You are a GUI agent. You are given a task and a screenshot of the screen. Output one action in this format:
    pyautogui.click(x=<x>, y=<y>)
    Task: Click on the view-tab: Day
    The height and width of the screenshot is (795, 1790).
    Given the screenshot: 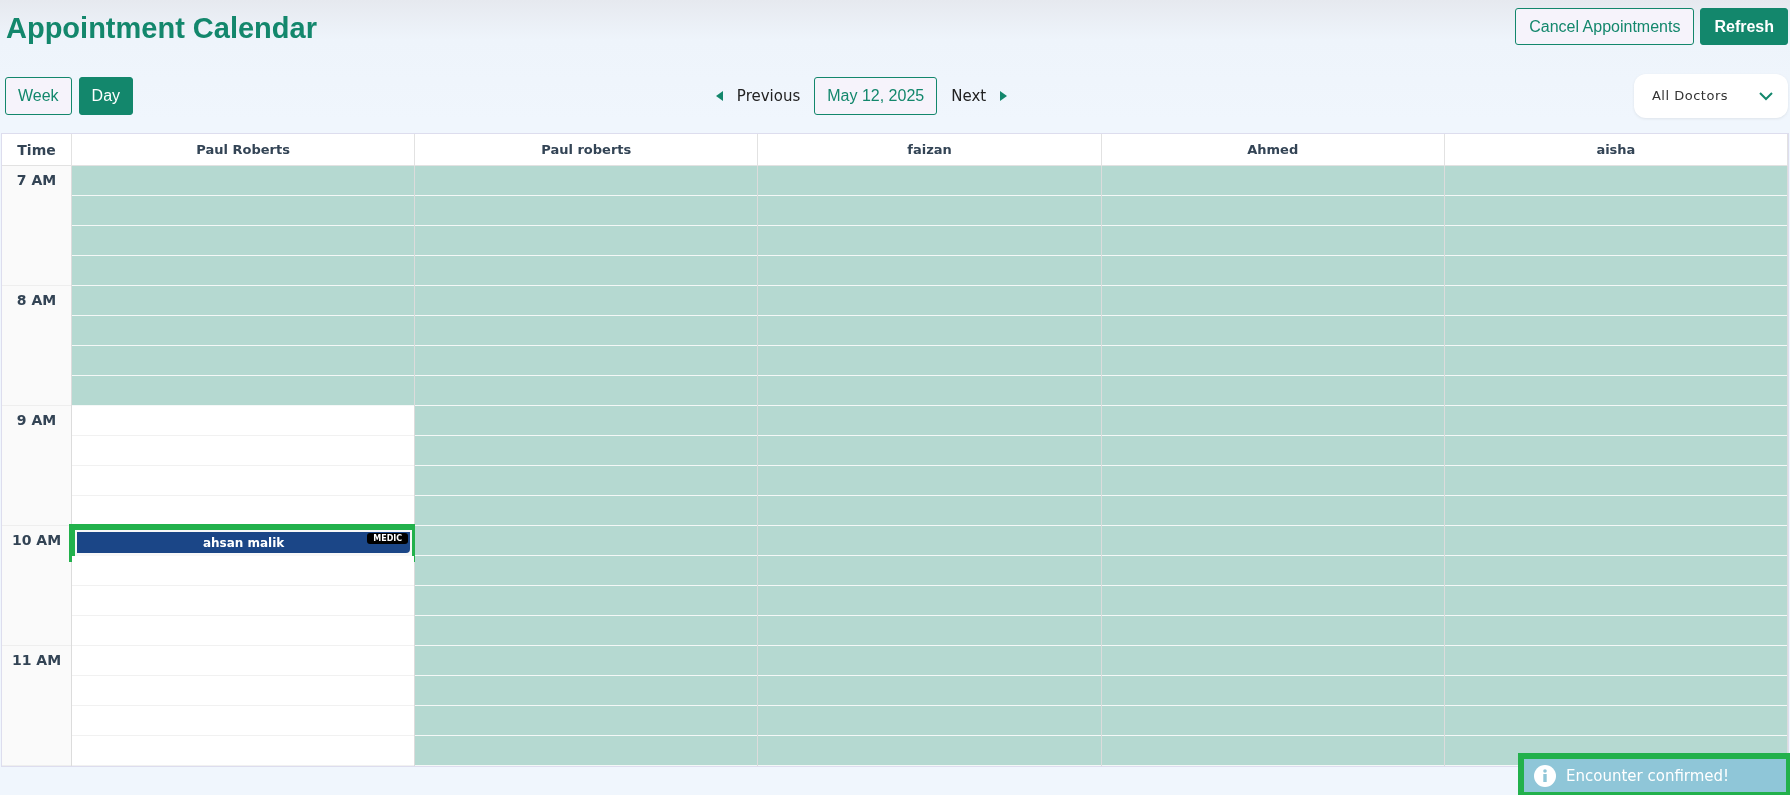 What is the action you would take?
    pyautogui.click(x=106, y=95)
    